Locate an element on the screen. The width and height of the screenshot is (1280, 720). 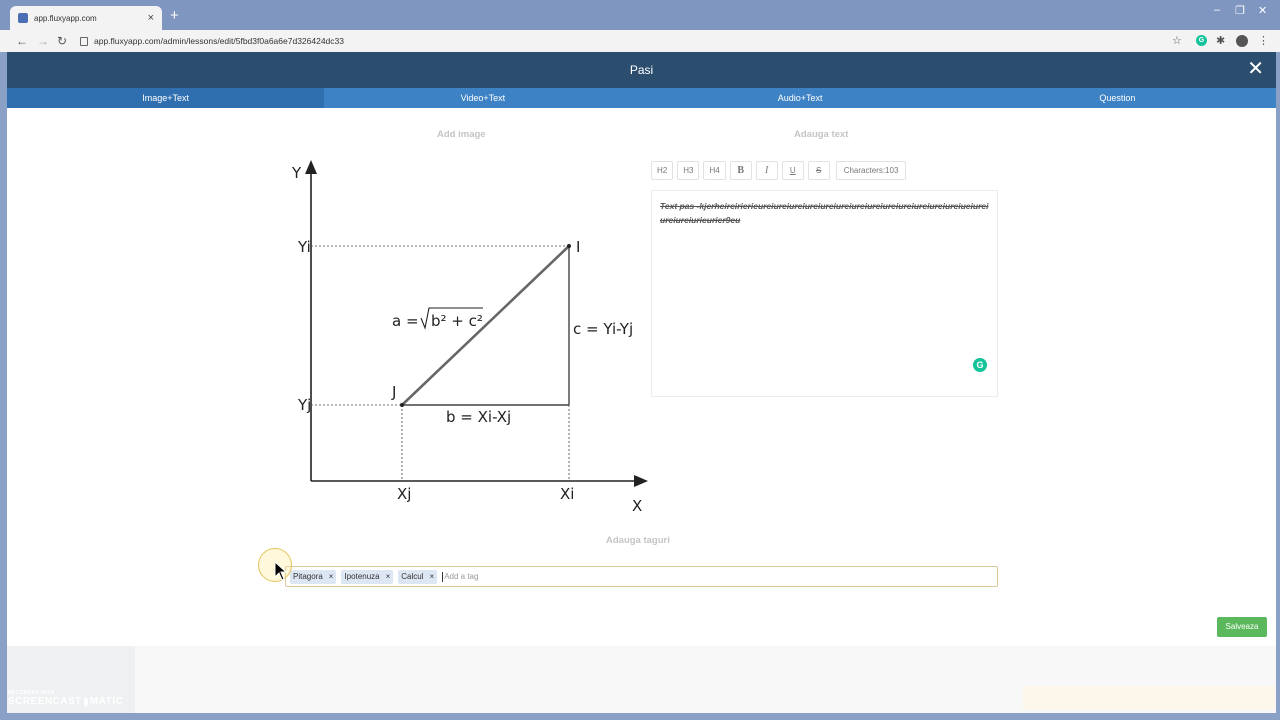
background-notice is located at coordinates (1149, 698).